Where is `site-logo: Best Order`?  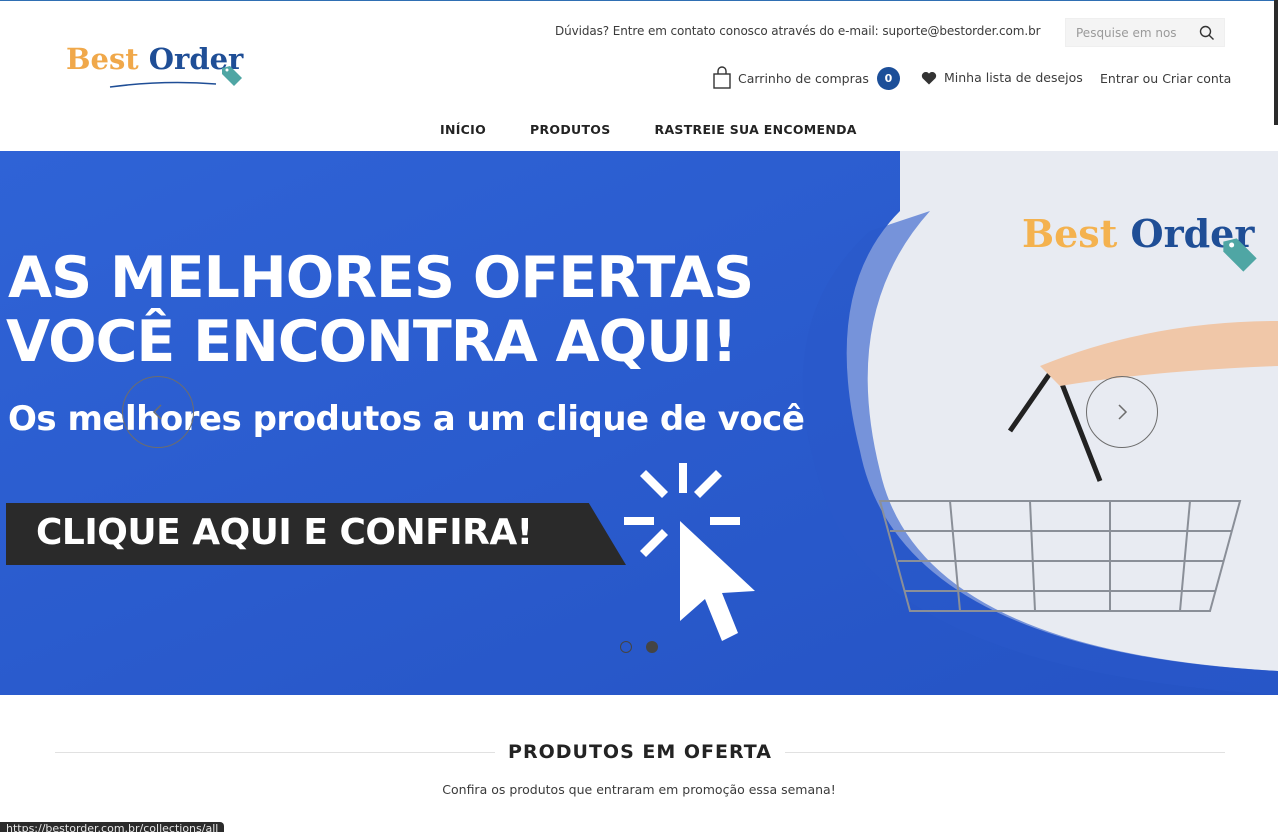
site-logo: Best Order is located at coordinates (157, 68).